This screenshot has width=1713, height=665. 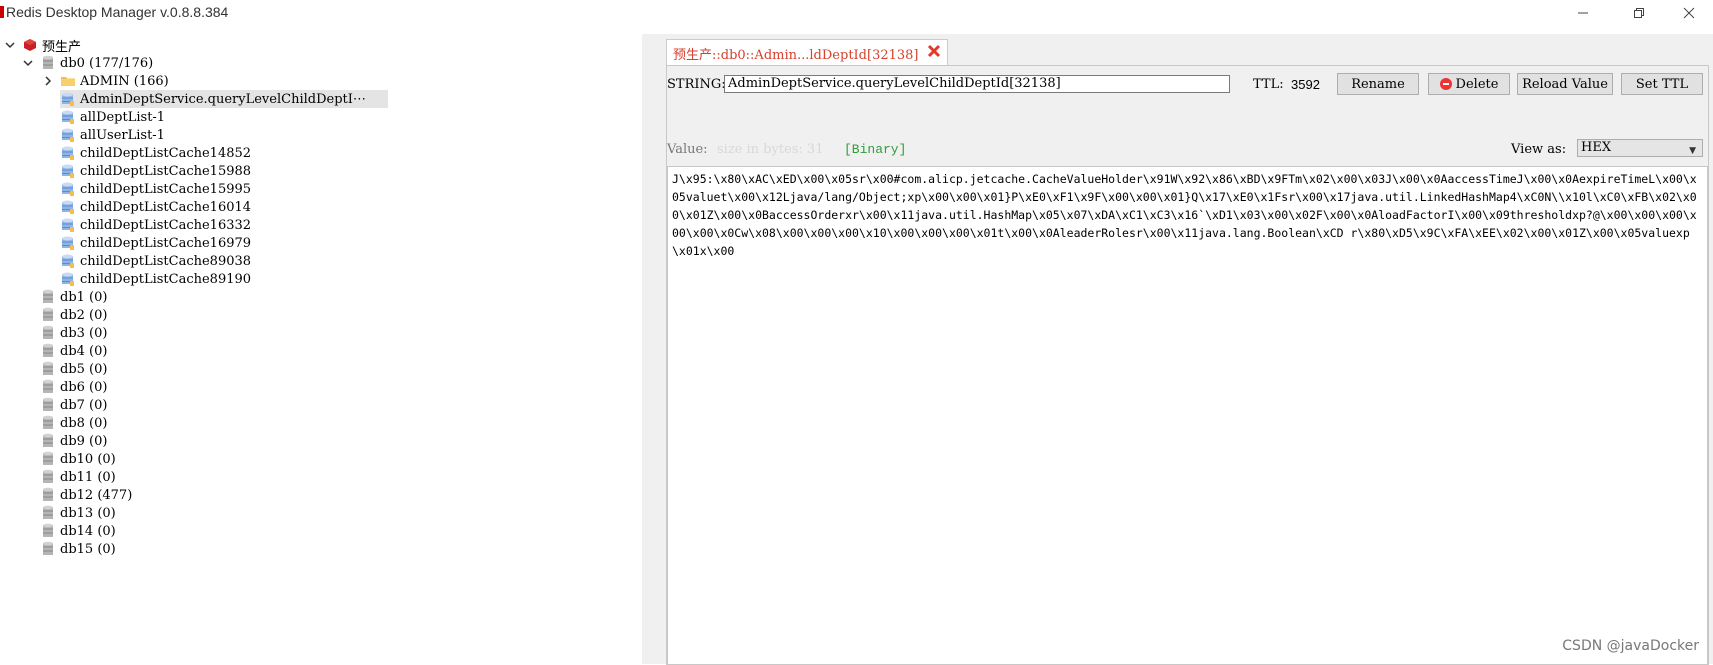 What do you see at coordinates (1539, 149) in the screenshot?
I see `view-as-label: View as:` at bounding box center [1539, 149].